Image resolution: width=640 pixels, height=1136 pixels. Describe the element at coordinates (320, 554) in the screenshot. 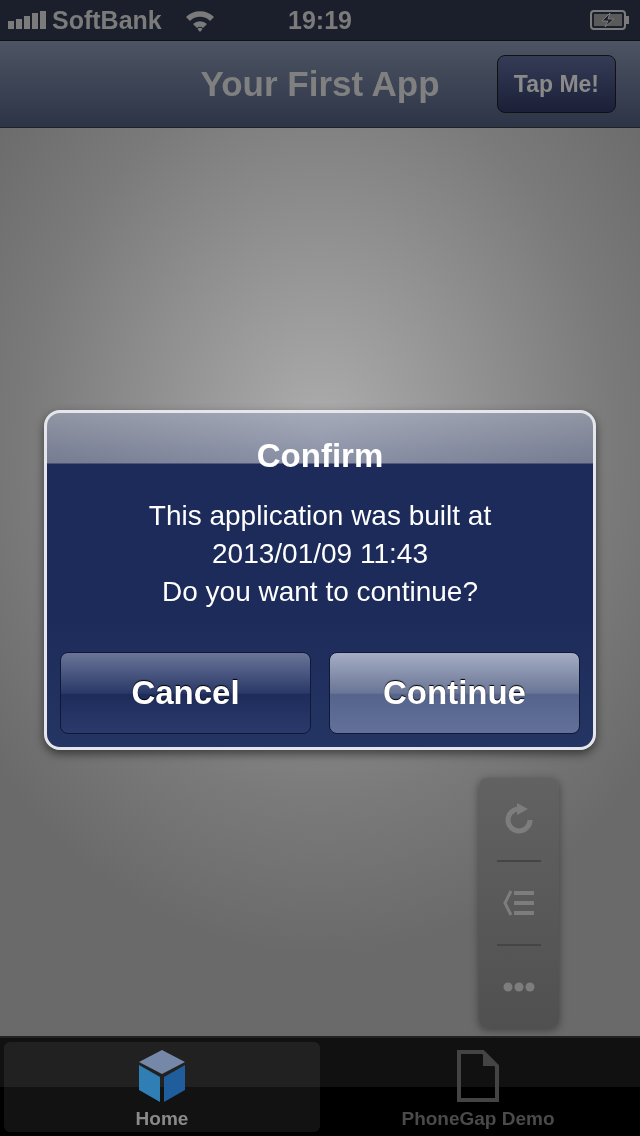

I see `dialog-message-line: 2013/01/09 11:43` at that location.